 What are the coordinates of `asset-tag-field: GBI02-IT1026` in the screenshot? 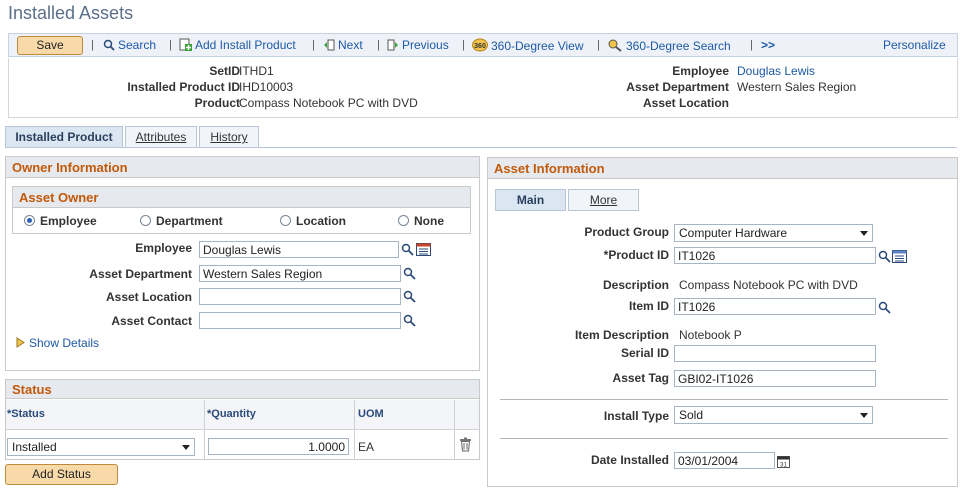 It's located at (775, 378).